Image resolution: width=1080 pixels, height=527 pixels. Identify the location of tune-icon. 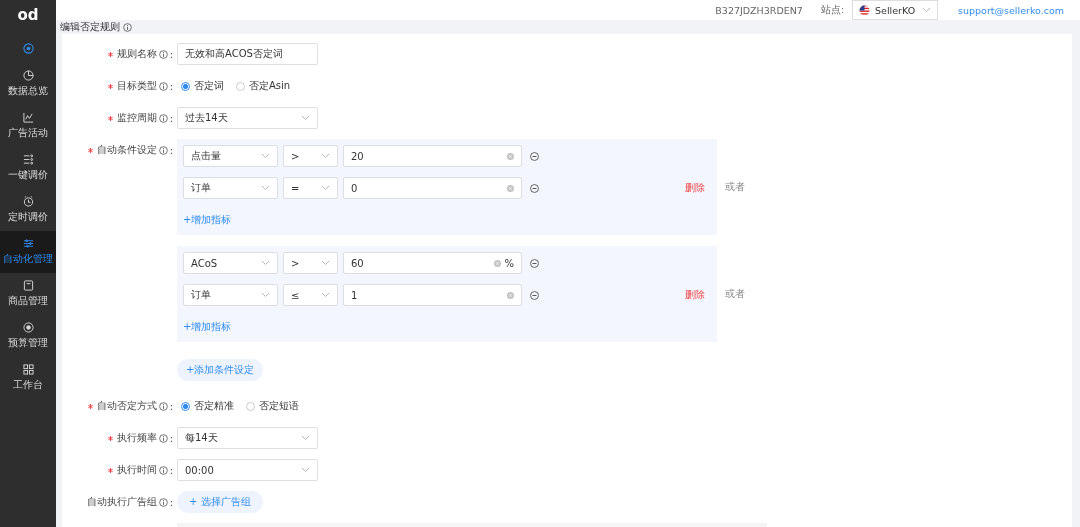
(28, 243).